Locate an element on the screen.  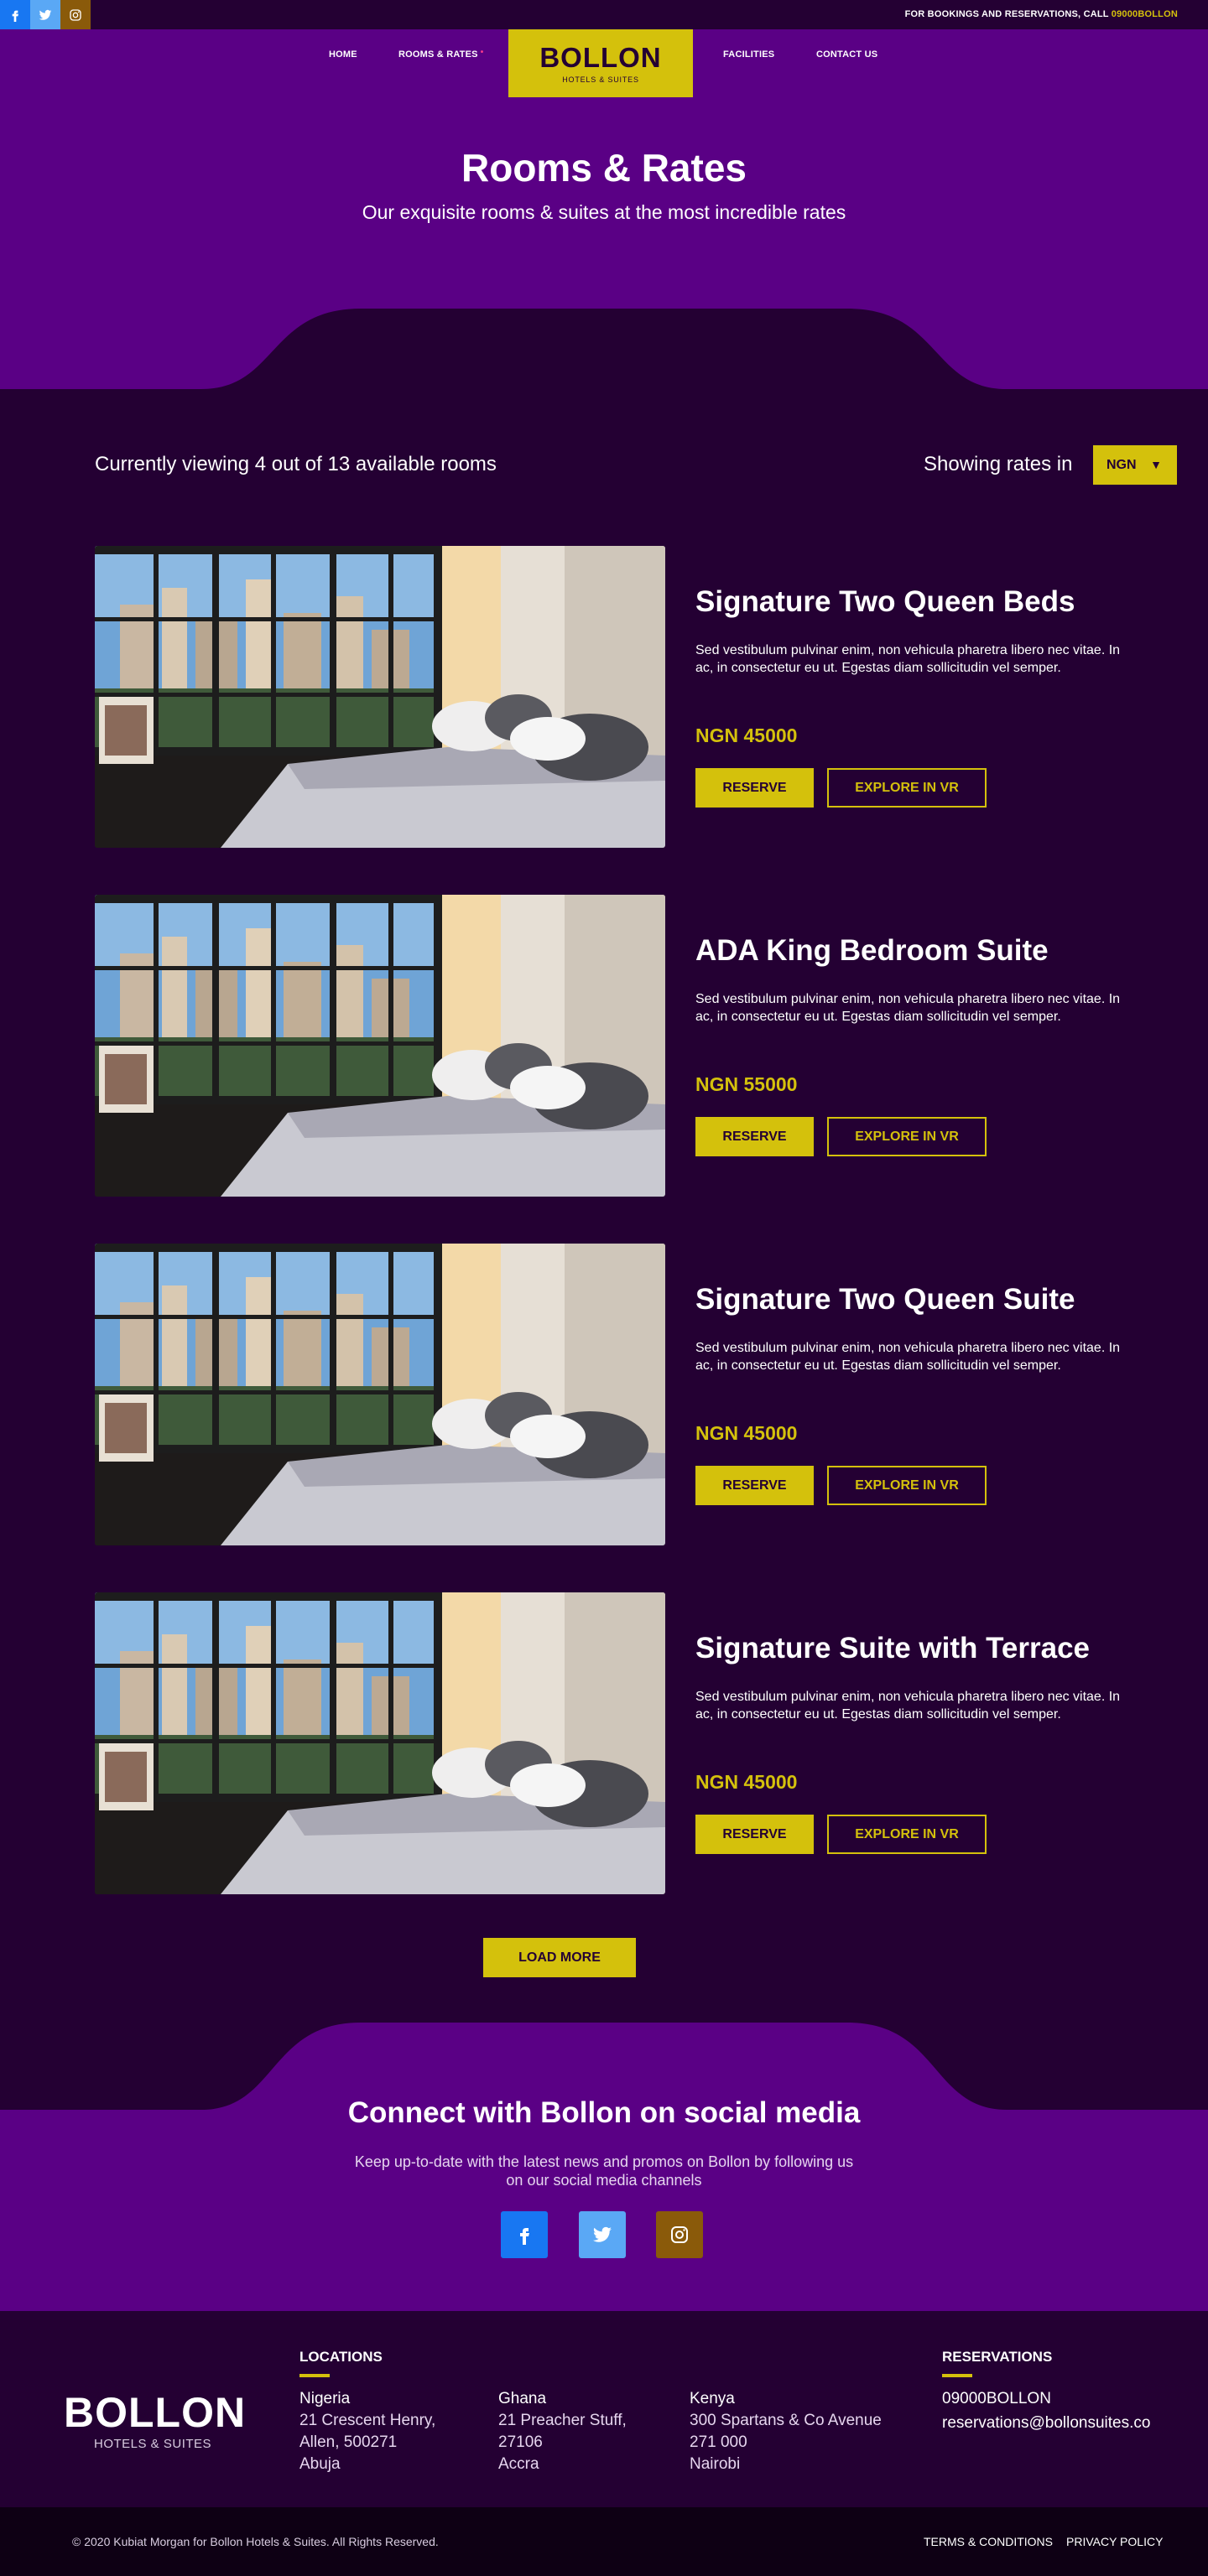
instagram-link is located at coordinates (75, 14).